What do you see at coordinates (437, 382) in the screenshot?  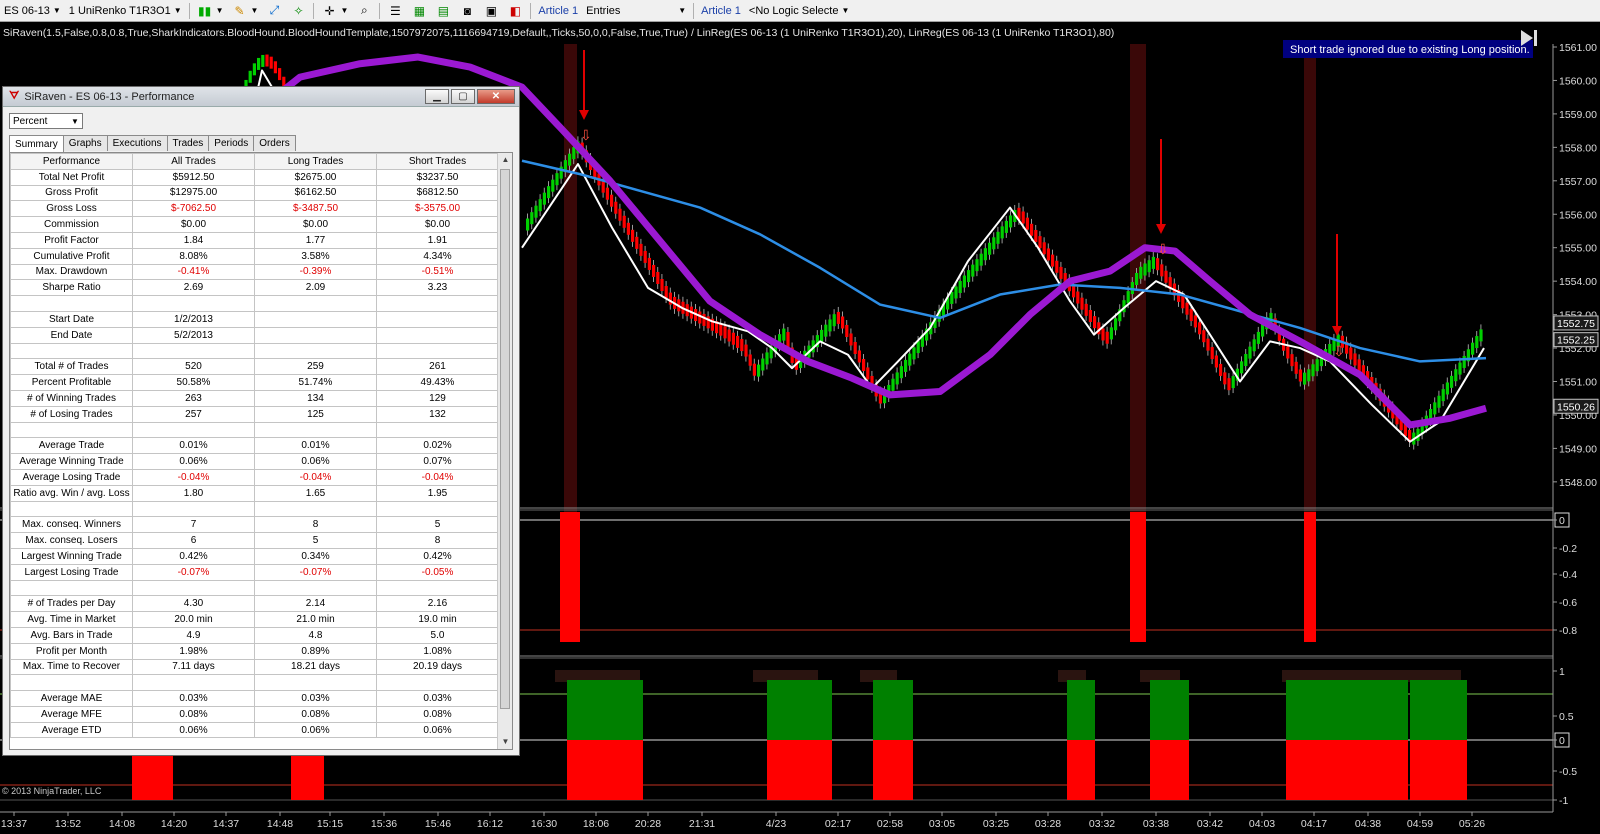 I see `metric-value: 49.43%` at bounding box center [437, 382].